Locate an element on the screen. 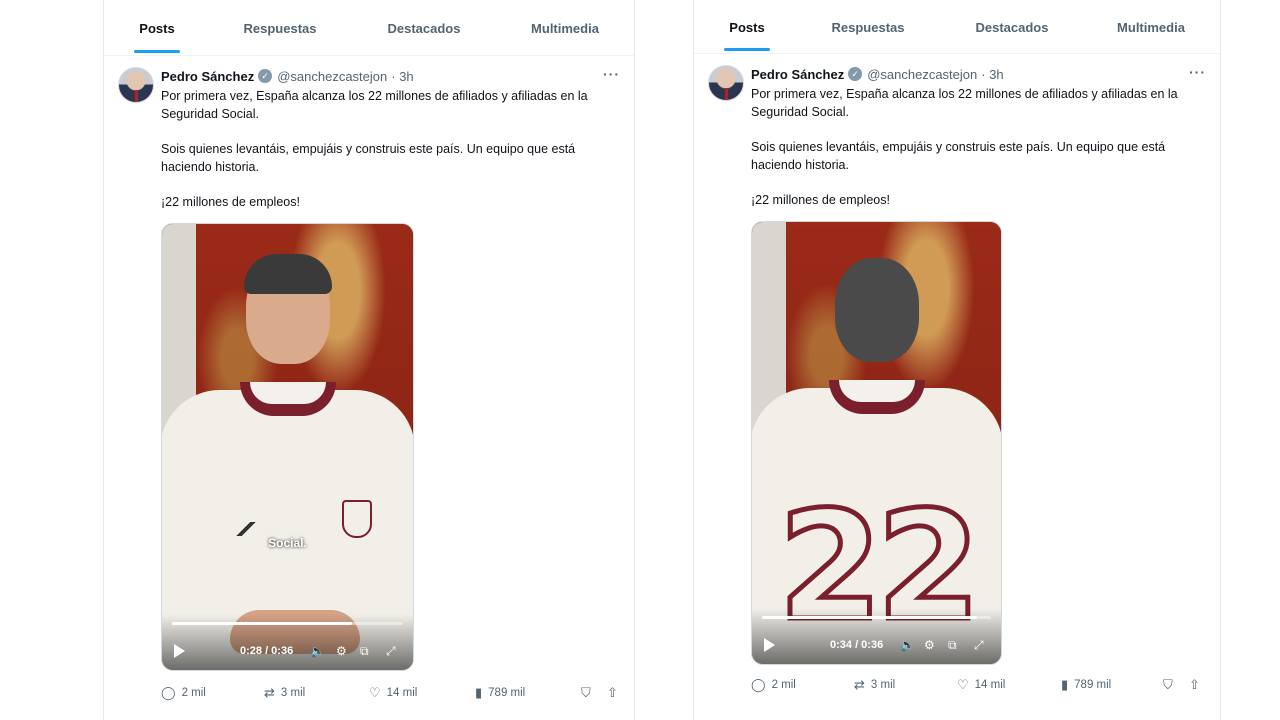 This screenshot has height=720, width=1280. tab-posts-label: Posts is located at coordinates (747, 27).